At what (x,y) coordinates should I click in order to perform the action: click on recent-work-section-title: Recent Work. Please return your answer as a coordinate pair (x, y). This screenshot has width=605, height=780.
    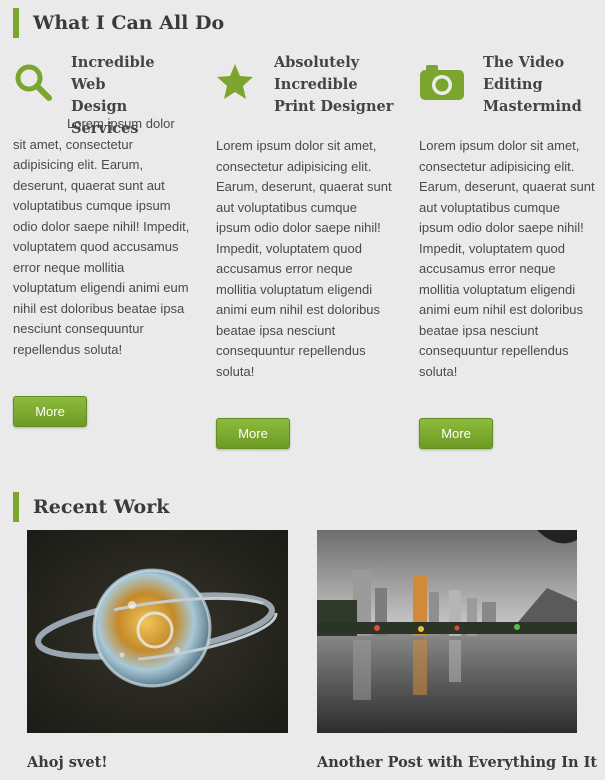
    Looking at the image, I should click on (91, 507).